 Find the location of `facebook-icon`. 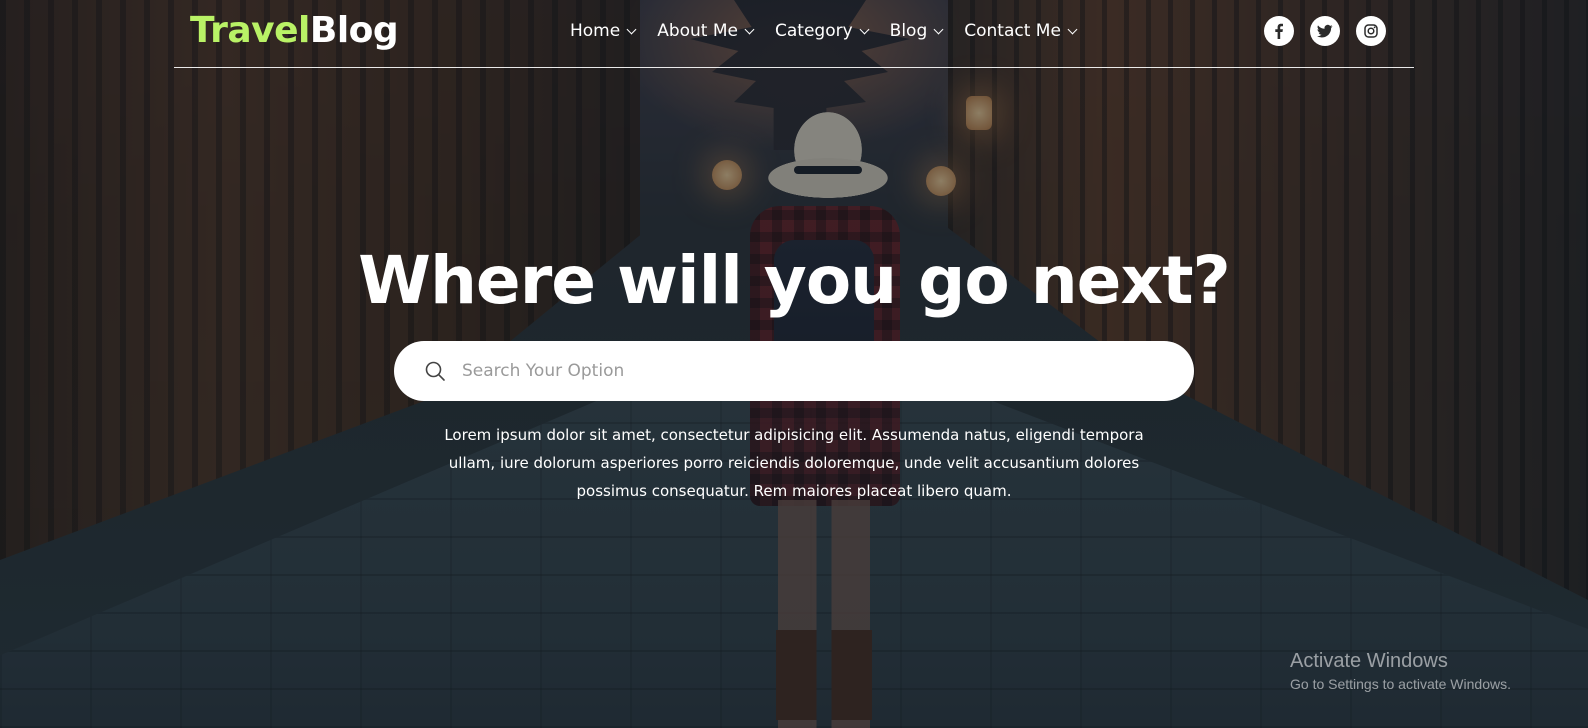

facebook-icon is located at coordinates (1279, 31).